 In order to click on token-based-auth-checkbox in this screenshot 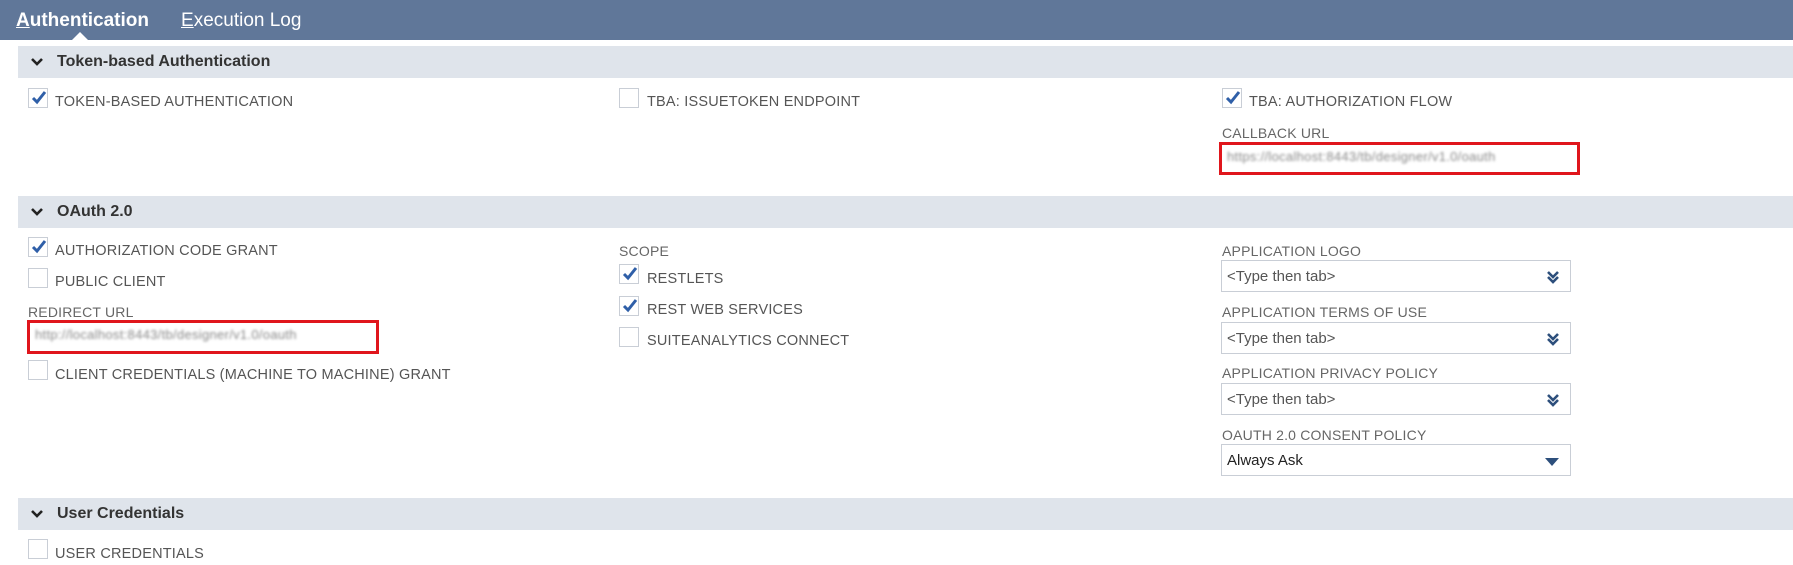, I will do `click(38, 98)`.